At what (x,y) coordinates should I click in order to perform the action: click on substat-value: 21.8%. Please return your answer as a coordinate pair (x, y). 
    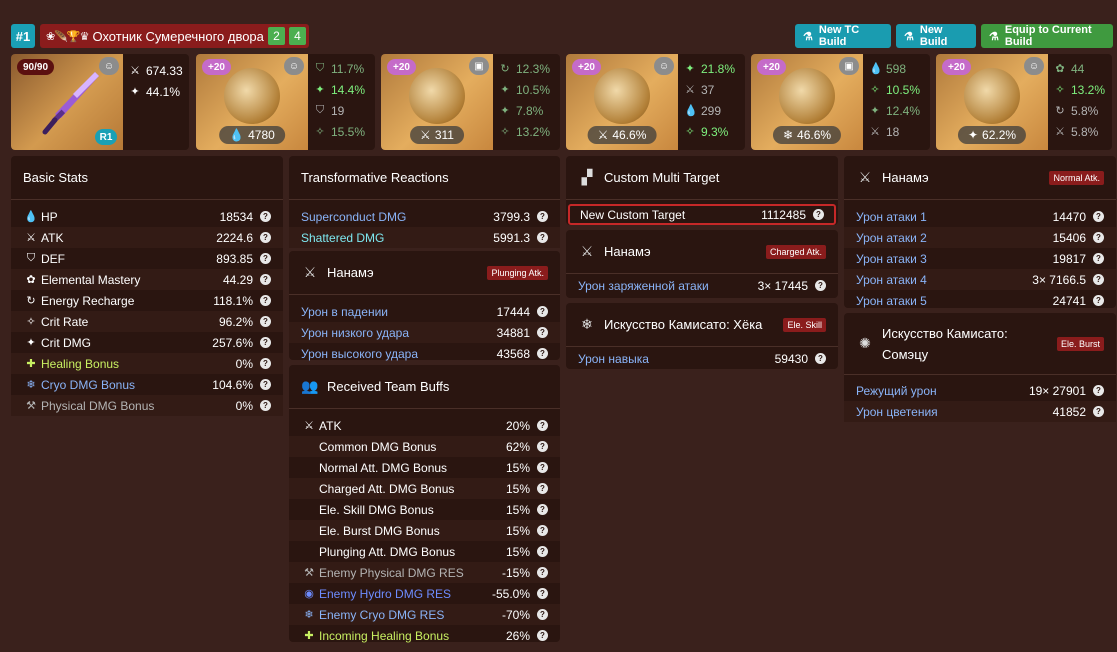
    Looking at the image, I should click on (718, 68).